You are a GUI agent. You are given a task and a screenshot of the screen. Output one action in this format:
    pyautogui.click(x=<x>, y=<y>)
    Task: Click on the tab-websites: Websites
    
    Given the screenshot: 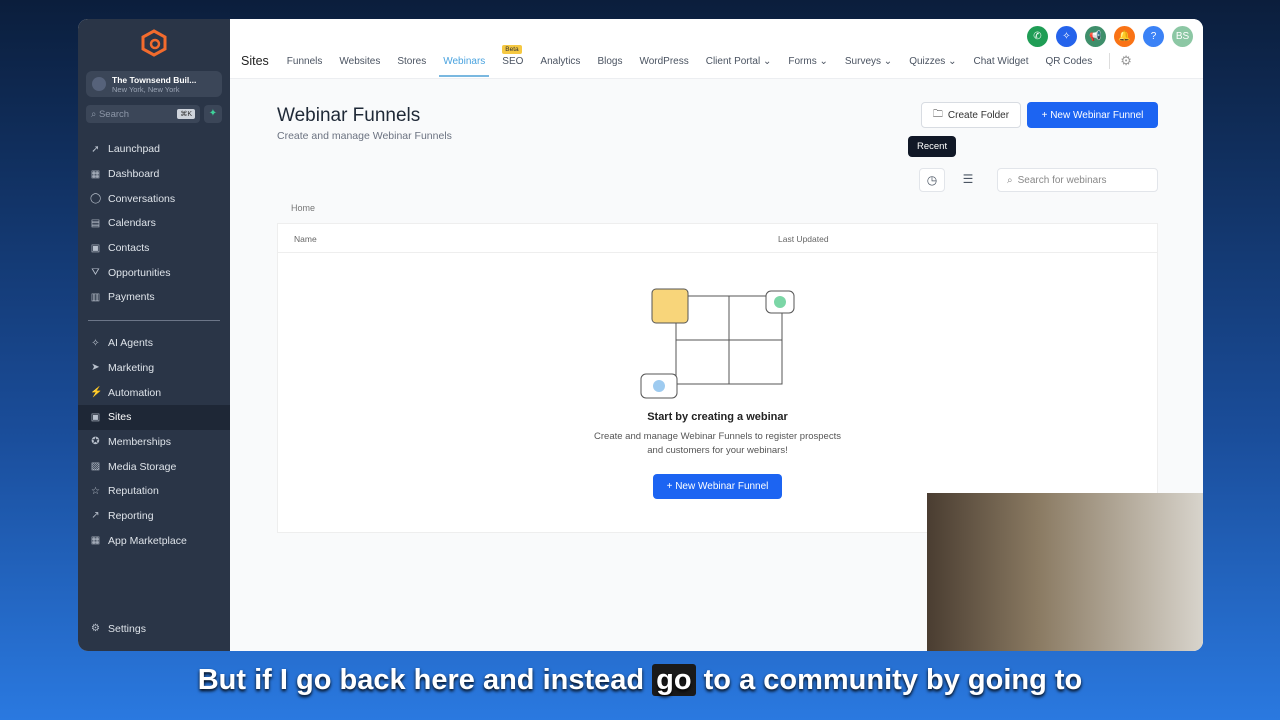 What is the action you would take?
    pyautogui.click(x=359, y=61)
    